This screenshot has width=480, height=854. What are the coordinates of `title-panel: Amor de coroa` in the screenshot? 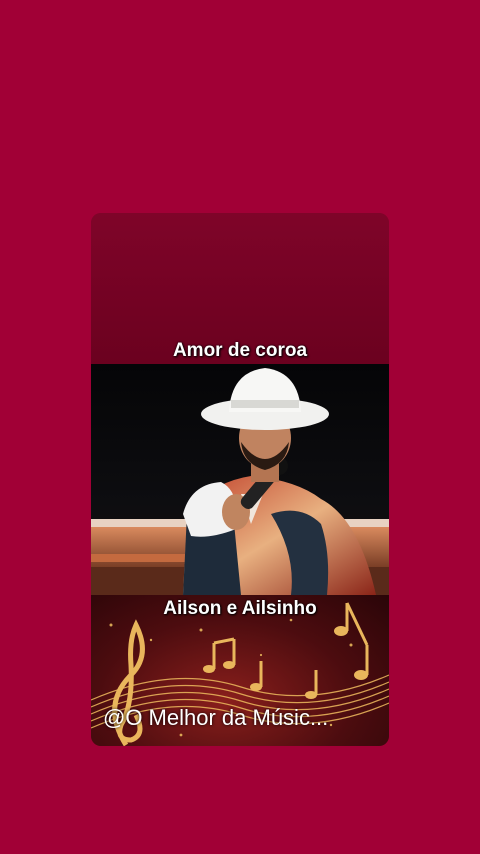 It's located at (240, 288).